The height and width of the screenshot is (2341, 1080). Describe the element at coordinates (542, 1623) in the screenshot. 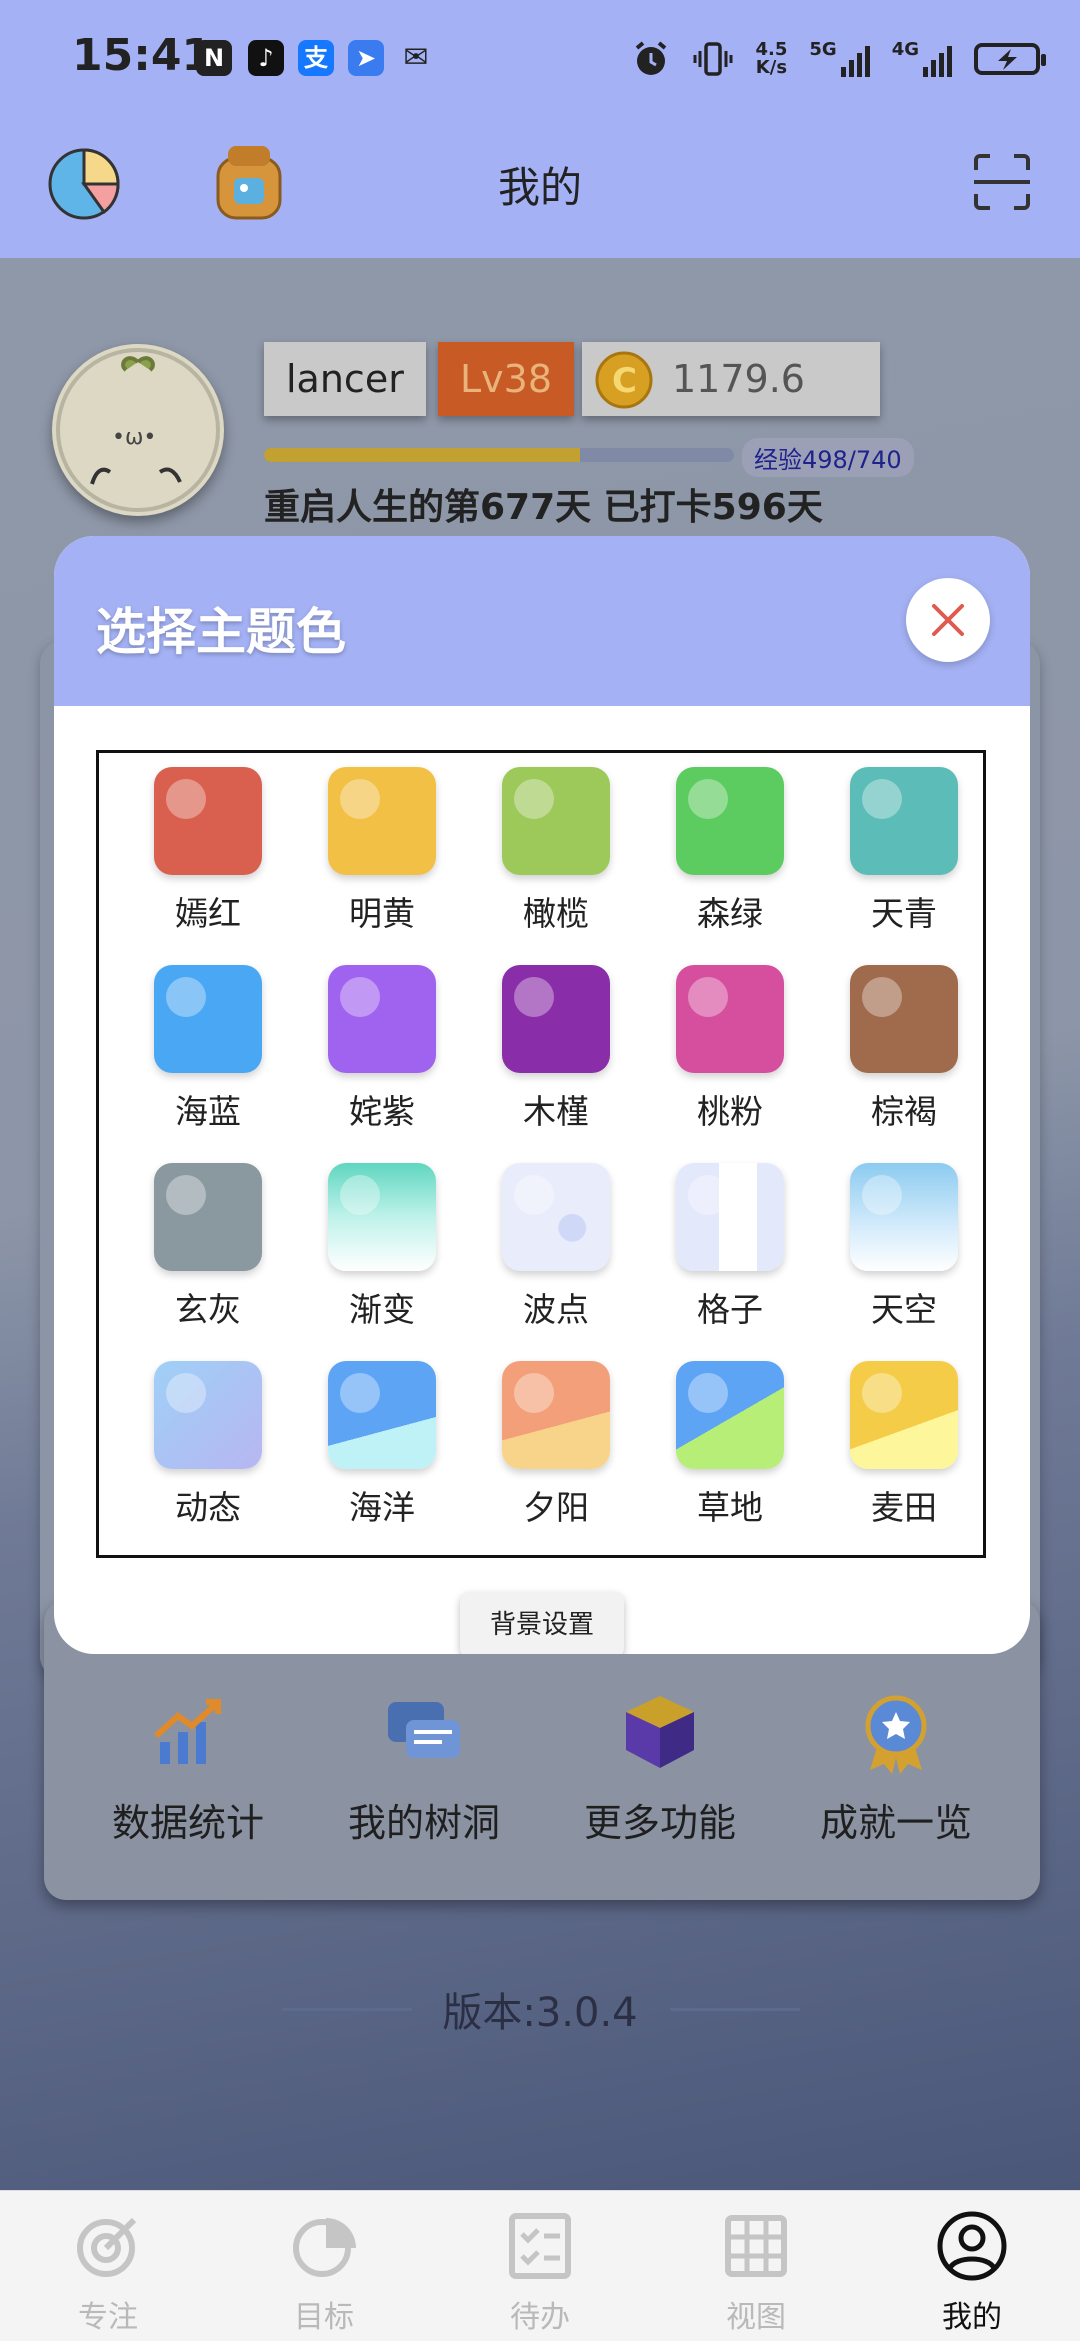

I see `background-settings-button: 背景设置` at that location.